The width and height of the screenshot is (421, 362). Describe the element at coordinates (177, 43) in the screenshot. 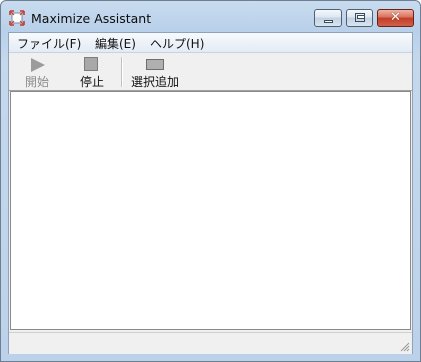

I see `menu-help: ヘルプ(H)` at that location.